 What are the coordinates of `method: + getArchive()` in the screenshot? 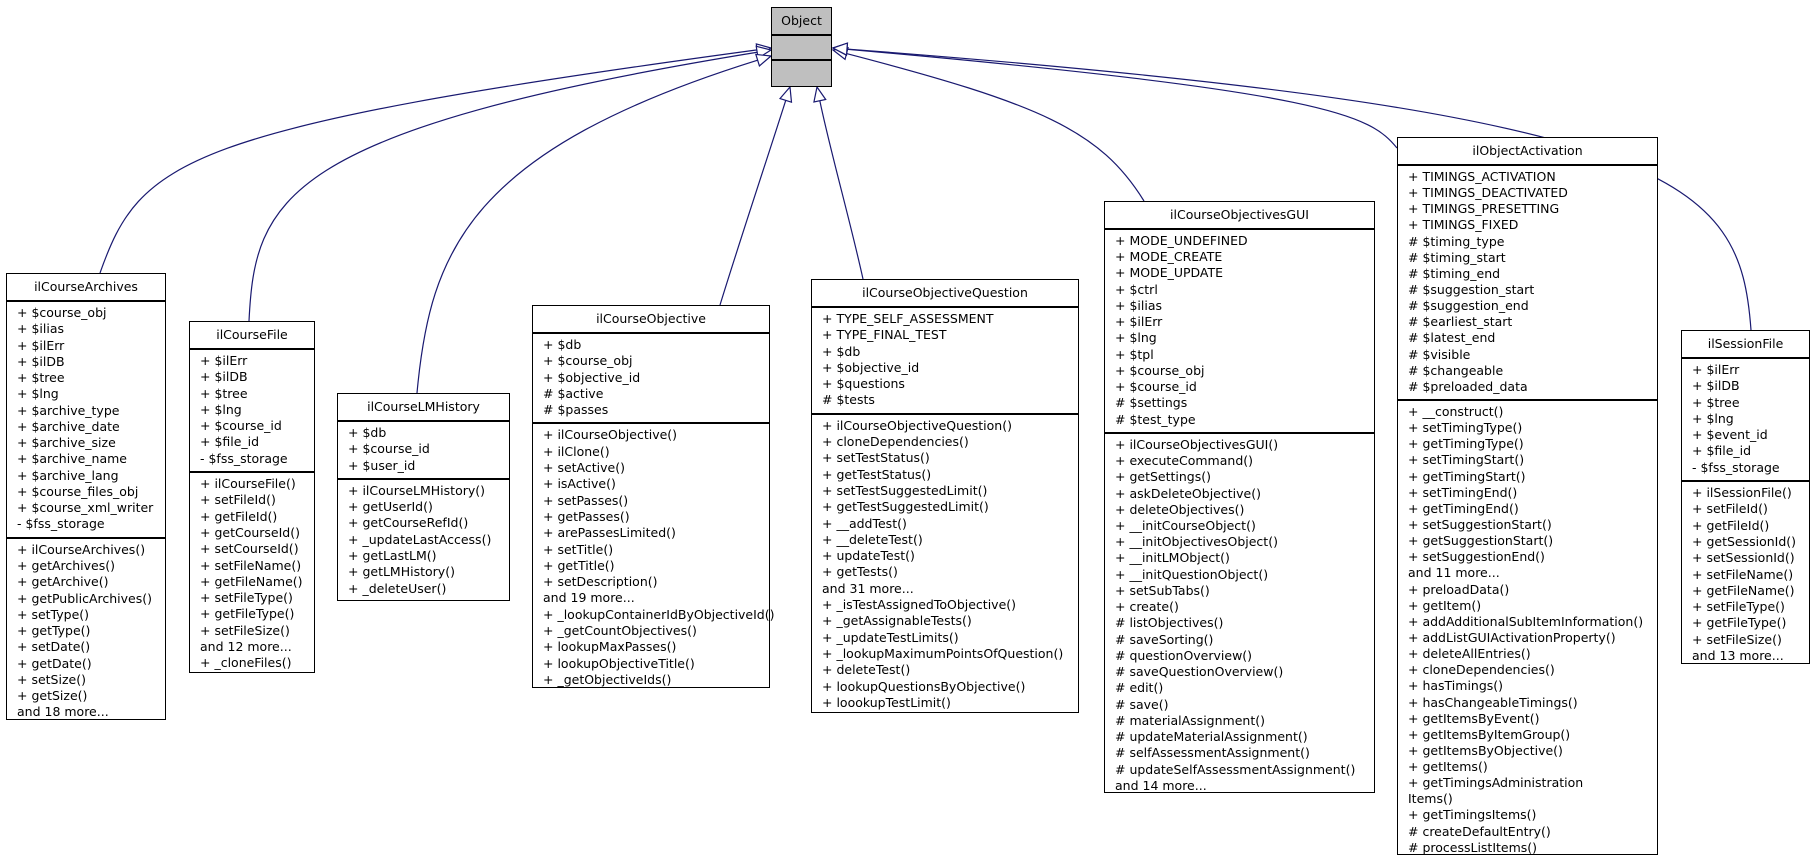 It's located at (63, 582).